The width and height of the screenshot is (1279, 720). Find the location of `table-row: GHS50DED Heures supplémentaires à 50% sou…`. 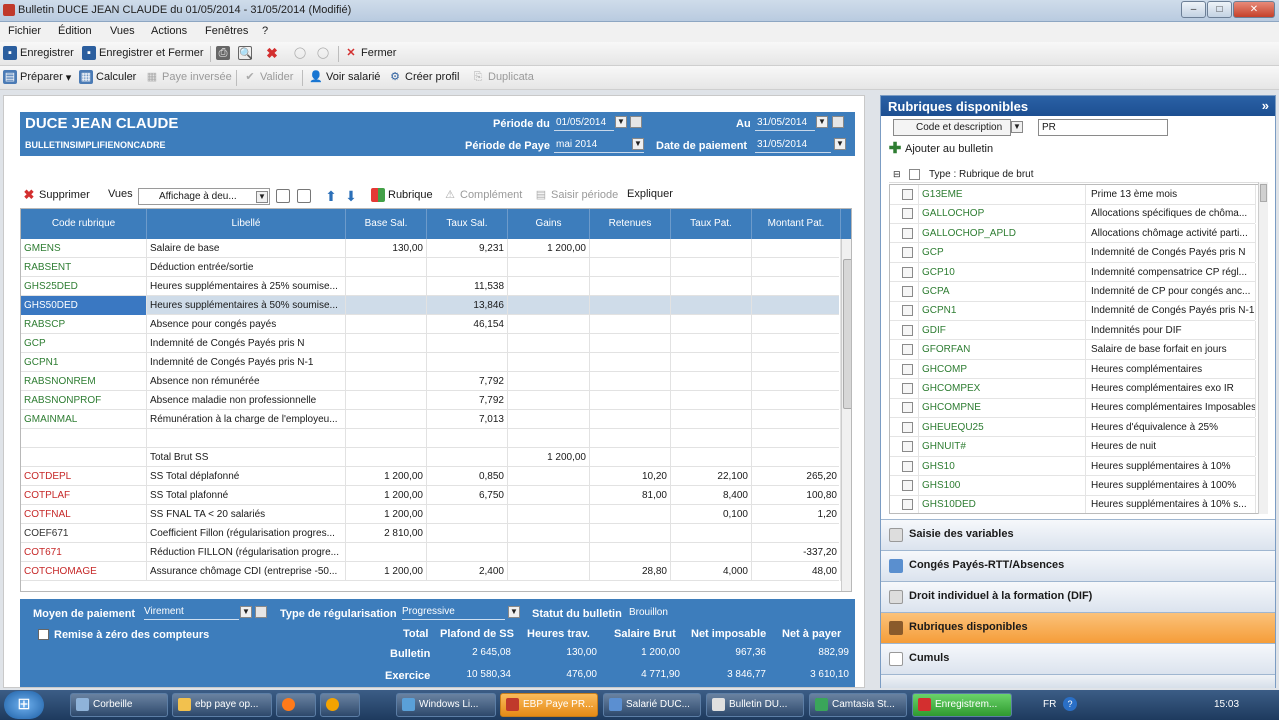

table-row: GHS50DED Heures supplémentaires à 50% sou… is located at coordinates (431, 305).